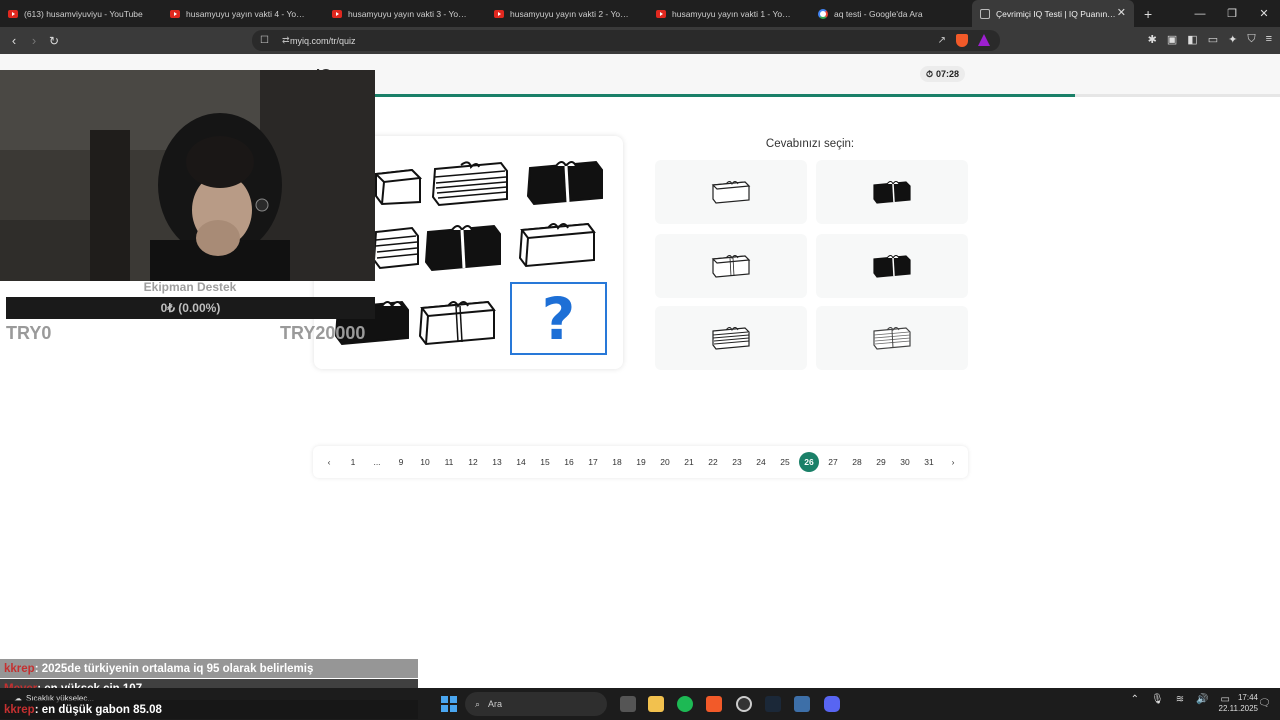 The width and height of the screenshot is (1280, 720). Describe the element at coordinates (713, 462) in the screenshot. I see `page-button: 22` at that location.